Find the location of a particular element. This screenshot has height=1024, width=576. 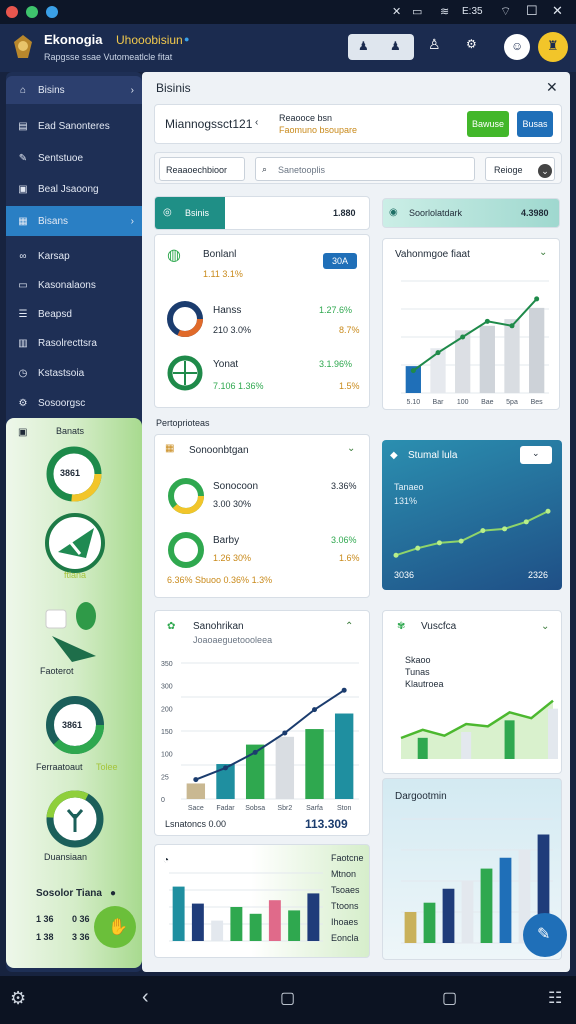

close-icon: ✕ is located at coordinates (552, 87).